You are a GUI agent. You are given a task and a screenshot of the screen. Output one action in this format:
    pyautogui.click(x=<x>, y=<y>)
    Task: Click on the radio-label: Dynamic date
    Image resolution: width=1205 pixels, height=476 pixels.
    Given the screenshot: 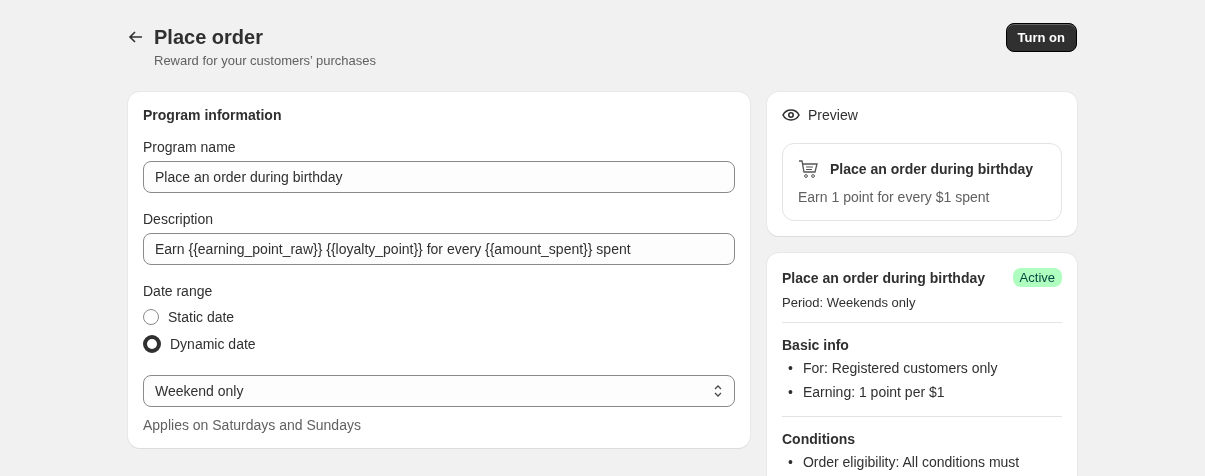 What is the action you would take?
    pyautogui.click(x=213, y=344)
    